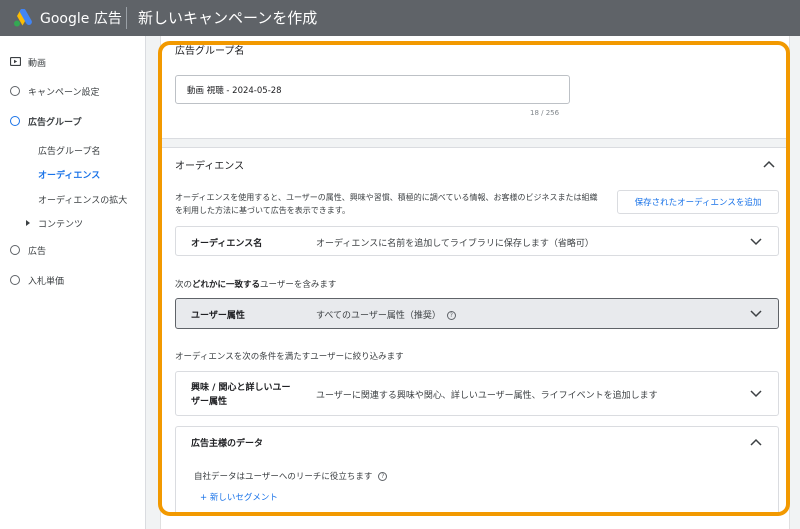  What do you see at coordinates (82, 199) in the screenshot?
I see `sidebar-subitem-audience-expansion: オーディエンスの拡大` at bounding box center [82, 199].